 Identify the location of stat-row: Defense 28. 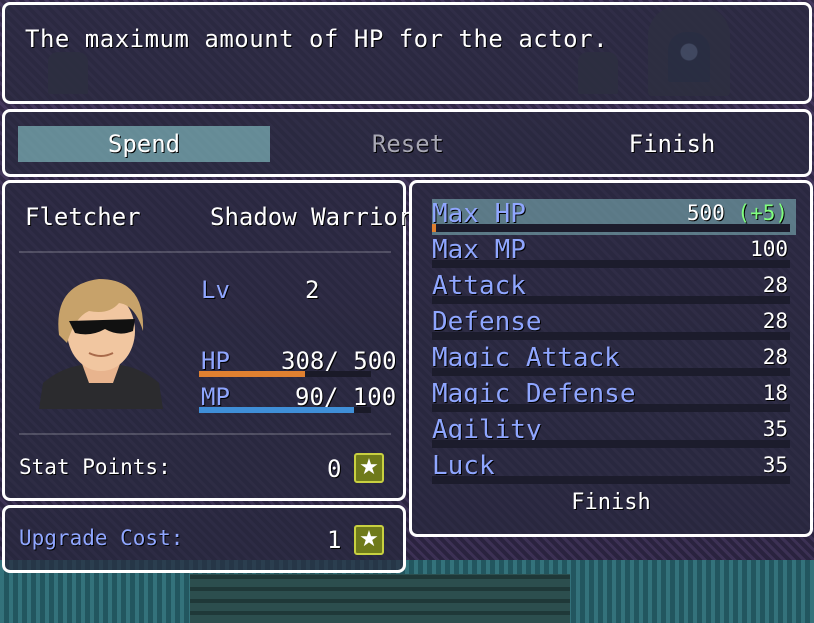
(614, 325).